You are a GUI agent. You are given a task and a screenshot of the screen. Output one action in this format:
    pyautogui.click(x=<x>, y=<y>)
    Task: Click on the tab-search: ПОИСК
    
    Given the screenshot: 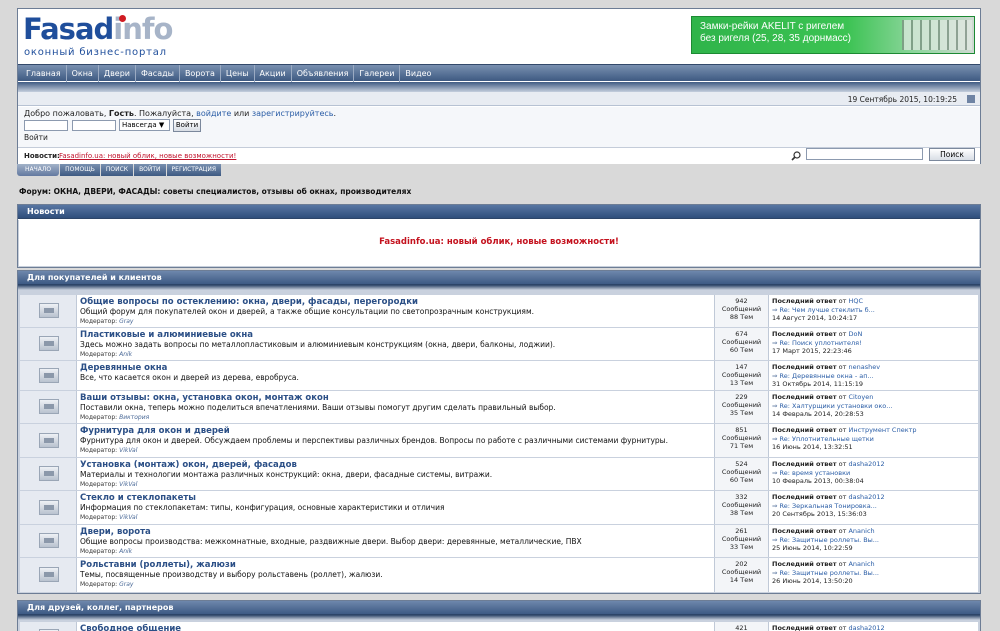 What is the action you would take?
    pyautogui.click(x=117, y=170)
    